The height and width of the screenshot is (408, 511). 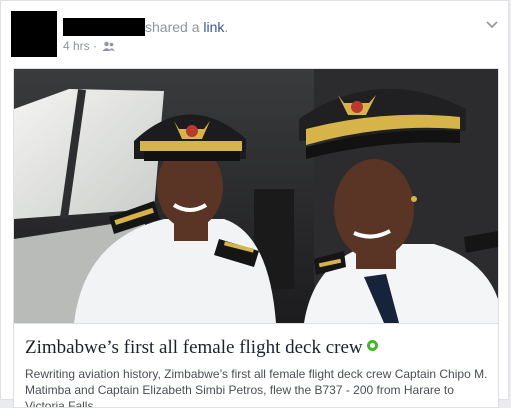 I want to click on author-name-redacted, so click(x=104, y=27).